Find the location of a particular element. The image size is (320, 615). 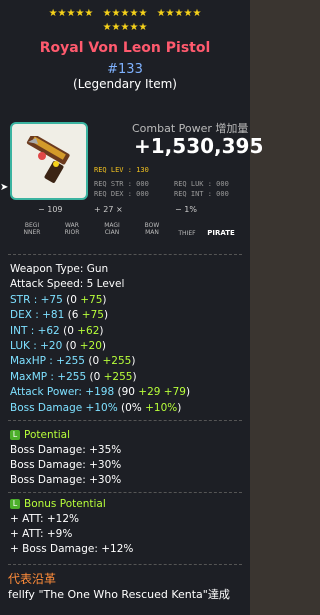

star-force-row-2: ★★★★★ is located at coordinates (125, 28).